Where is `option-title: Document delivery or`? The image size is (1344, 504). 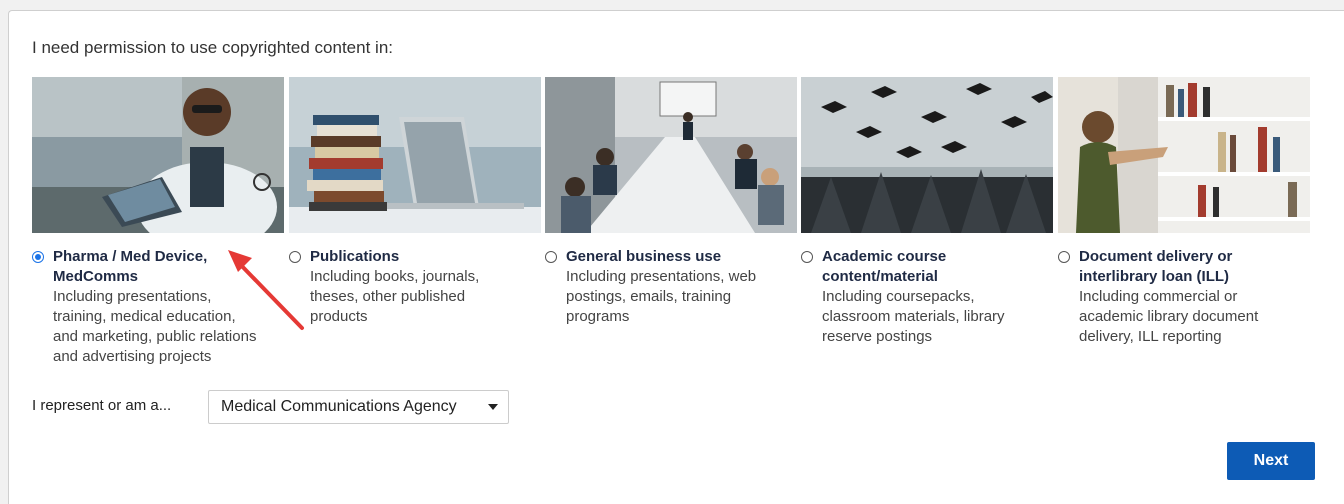
option-title: Document delivery or is located at coordinates (1156, 256).